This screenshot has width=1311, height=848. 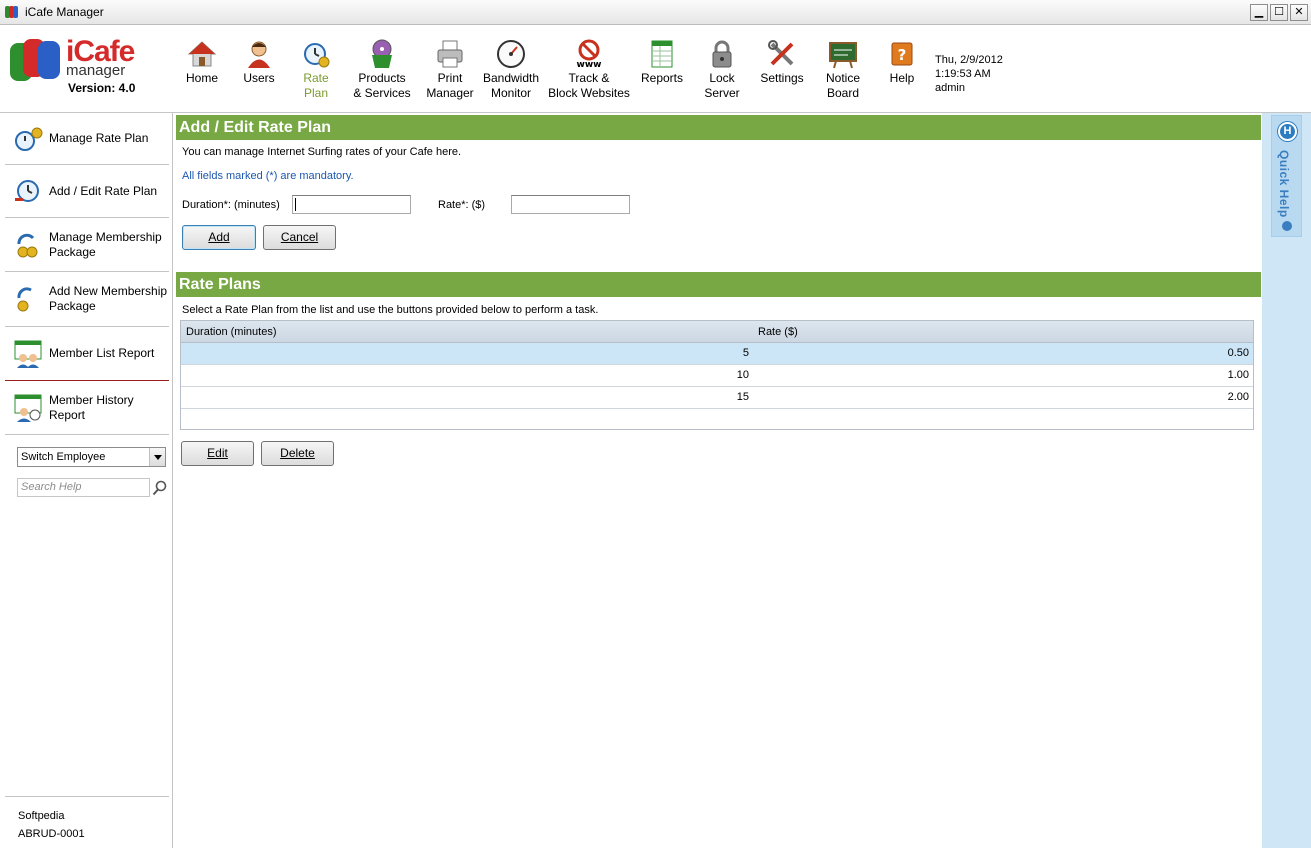 I want to click on app-version: Version: 4.0, so click(x=102, y=88).